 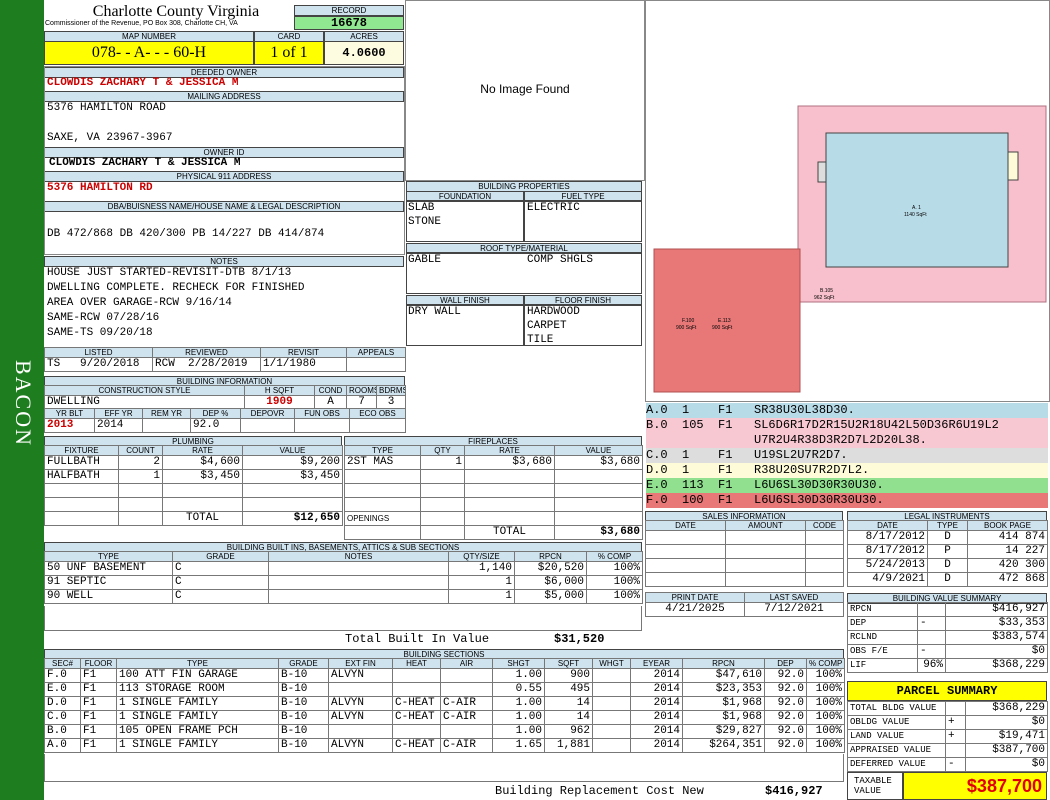 I want to click on hsqft-header: H SQFT, so click(x=279, y=390).